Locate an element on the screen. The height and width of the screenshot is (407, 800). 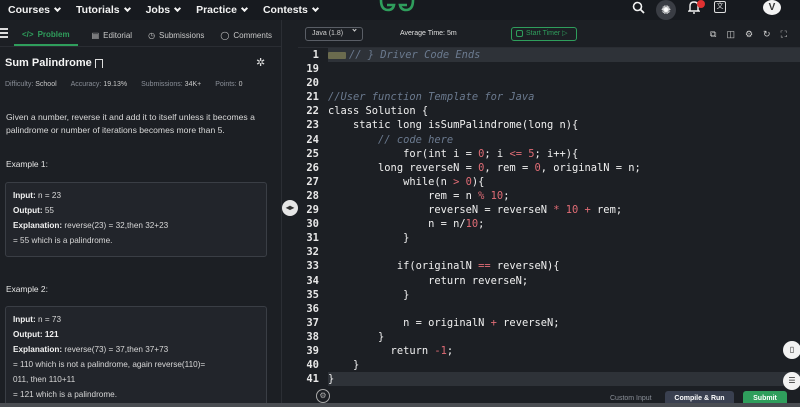
code-line: return reverseN; is located at coordinates (428, 280).